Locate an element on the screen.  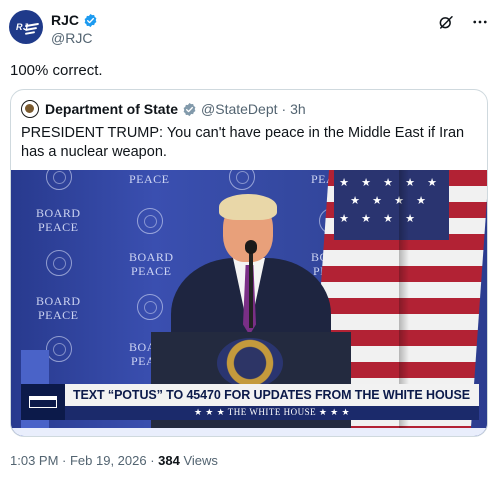
backdrop-wordmark: PEACE is located at coordinates (149, 179).